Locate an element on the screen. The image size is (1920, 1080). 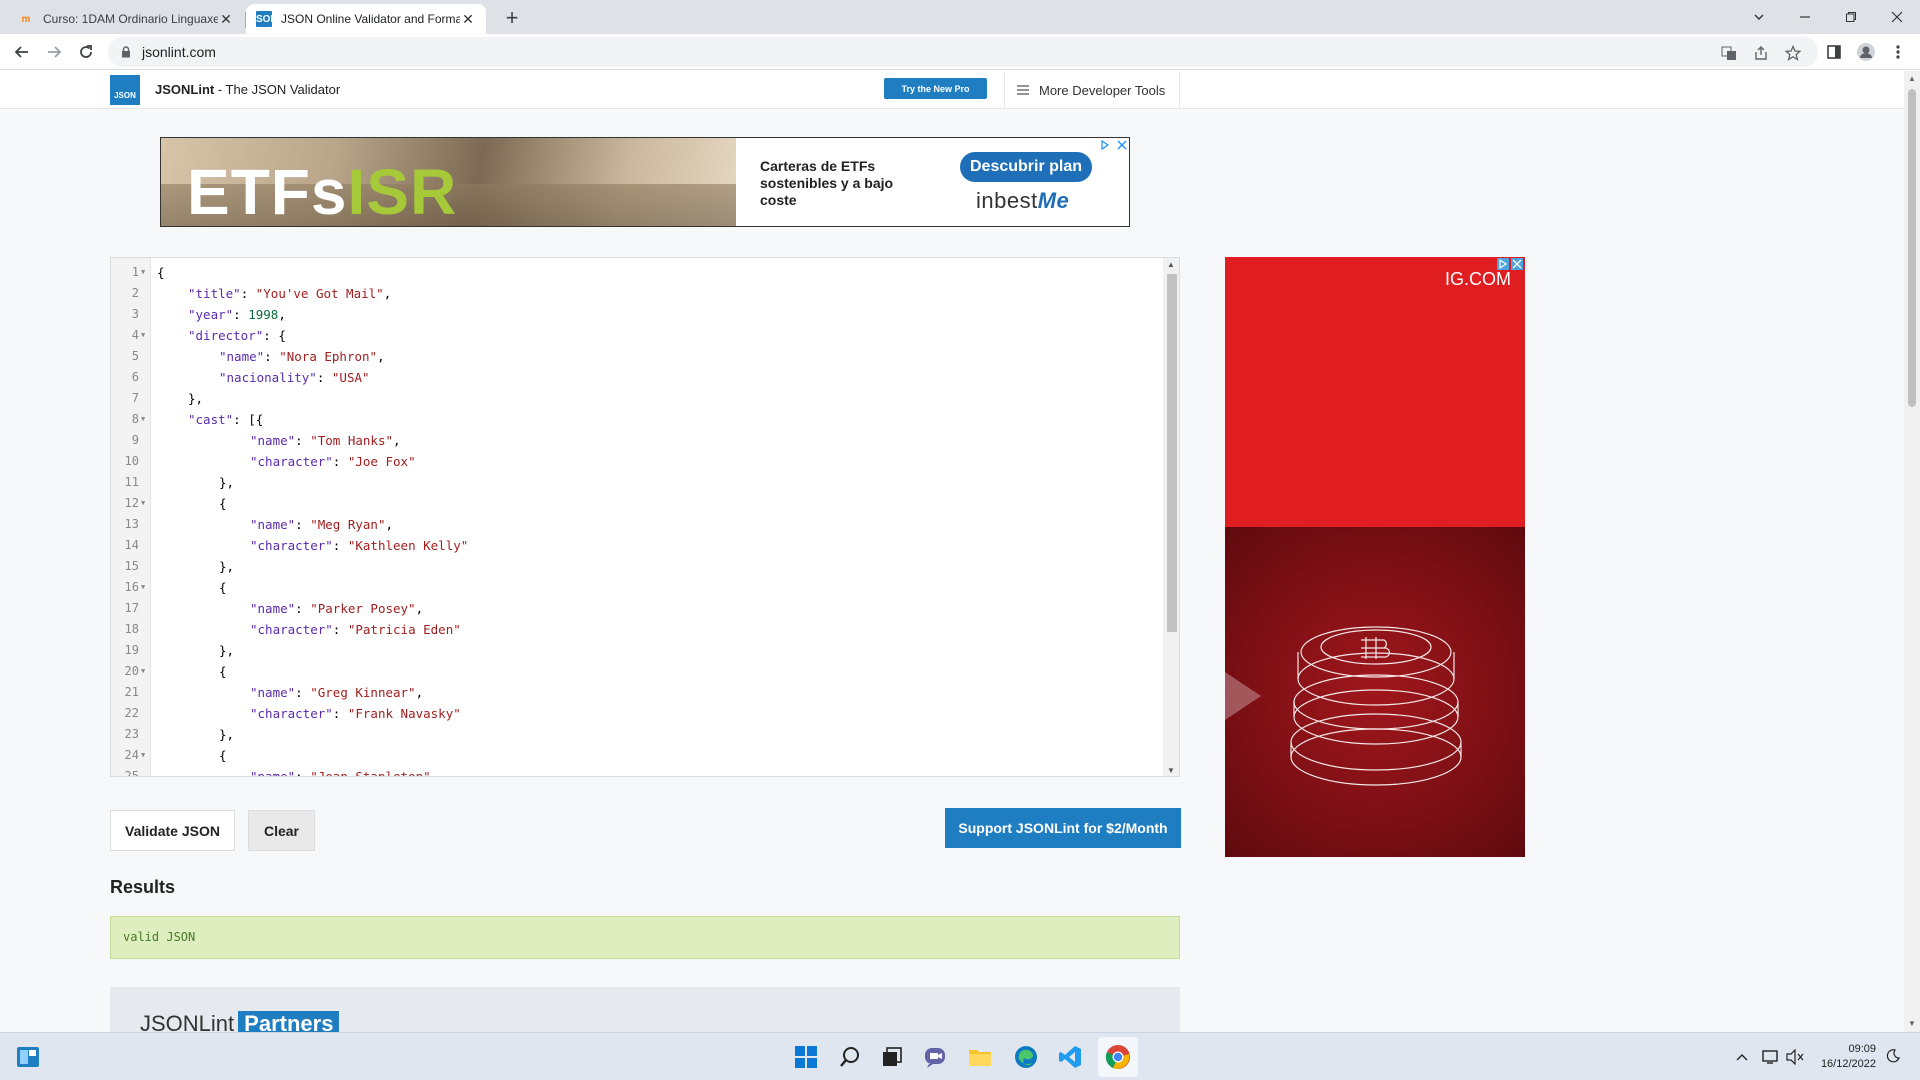
json-key: "name" is located at coordinates (273, 608).